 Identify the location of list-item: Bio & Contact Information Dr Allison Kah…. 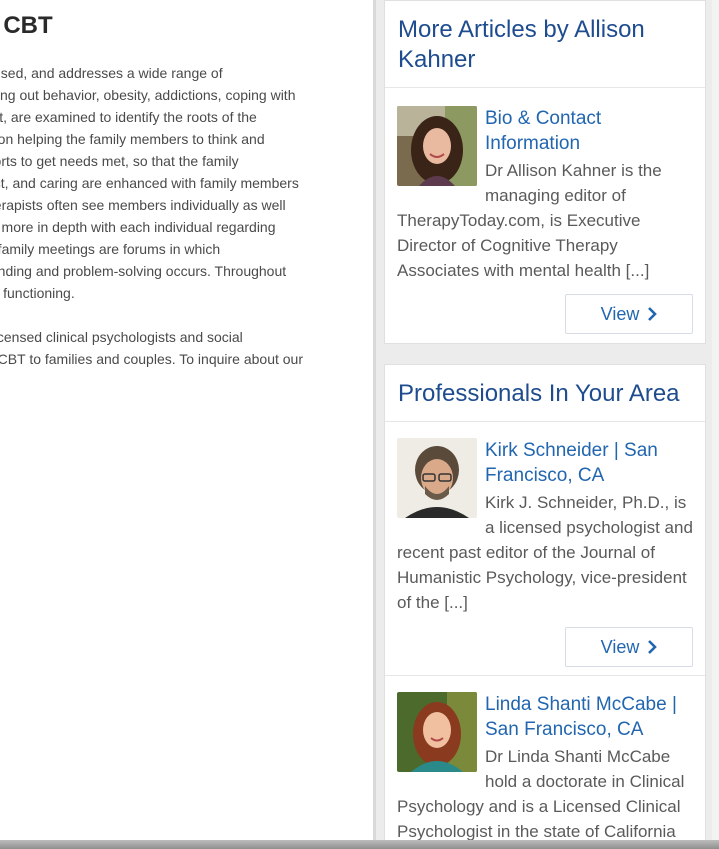
(545, 216).